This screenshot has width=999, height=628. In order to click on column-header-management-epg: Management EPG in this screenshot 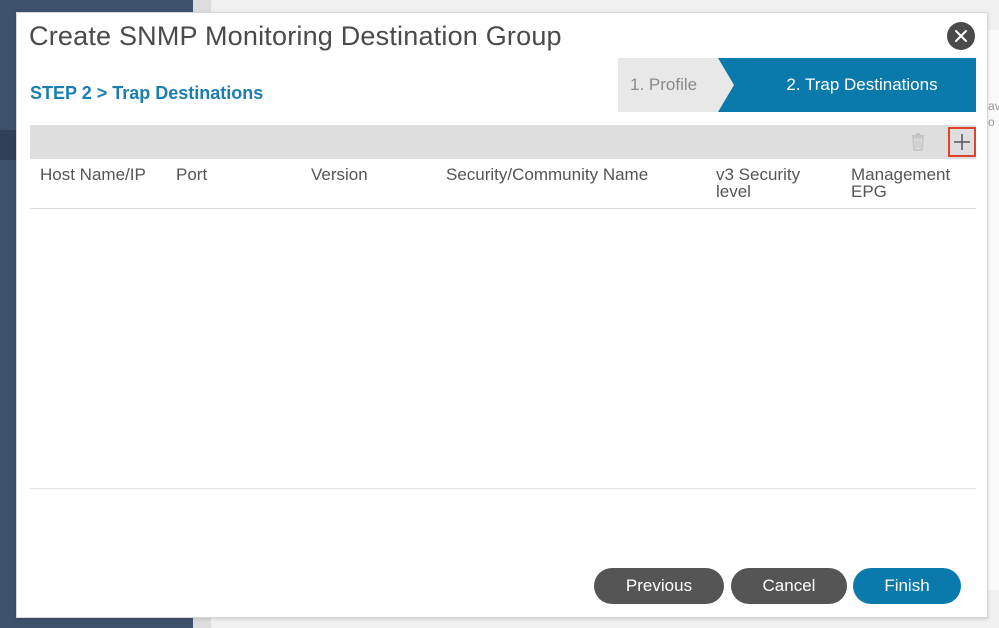, I will do `click(911, 183)`.